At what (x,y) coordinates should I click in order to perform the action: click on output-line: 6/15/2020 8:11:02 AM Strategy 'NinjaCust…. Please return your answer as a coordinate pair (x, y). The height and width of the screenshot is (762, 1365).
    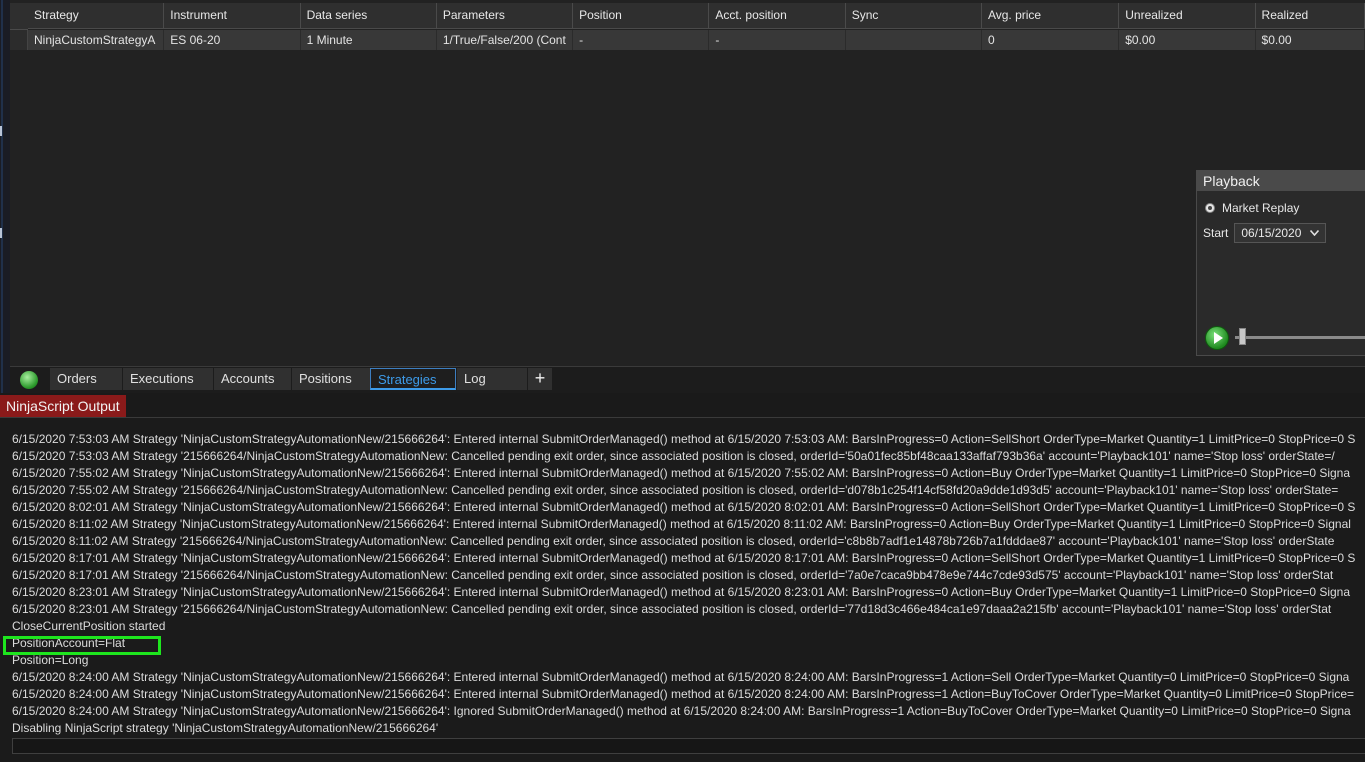
    Looking at the image, I should click on (681, 524).